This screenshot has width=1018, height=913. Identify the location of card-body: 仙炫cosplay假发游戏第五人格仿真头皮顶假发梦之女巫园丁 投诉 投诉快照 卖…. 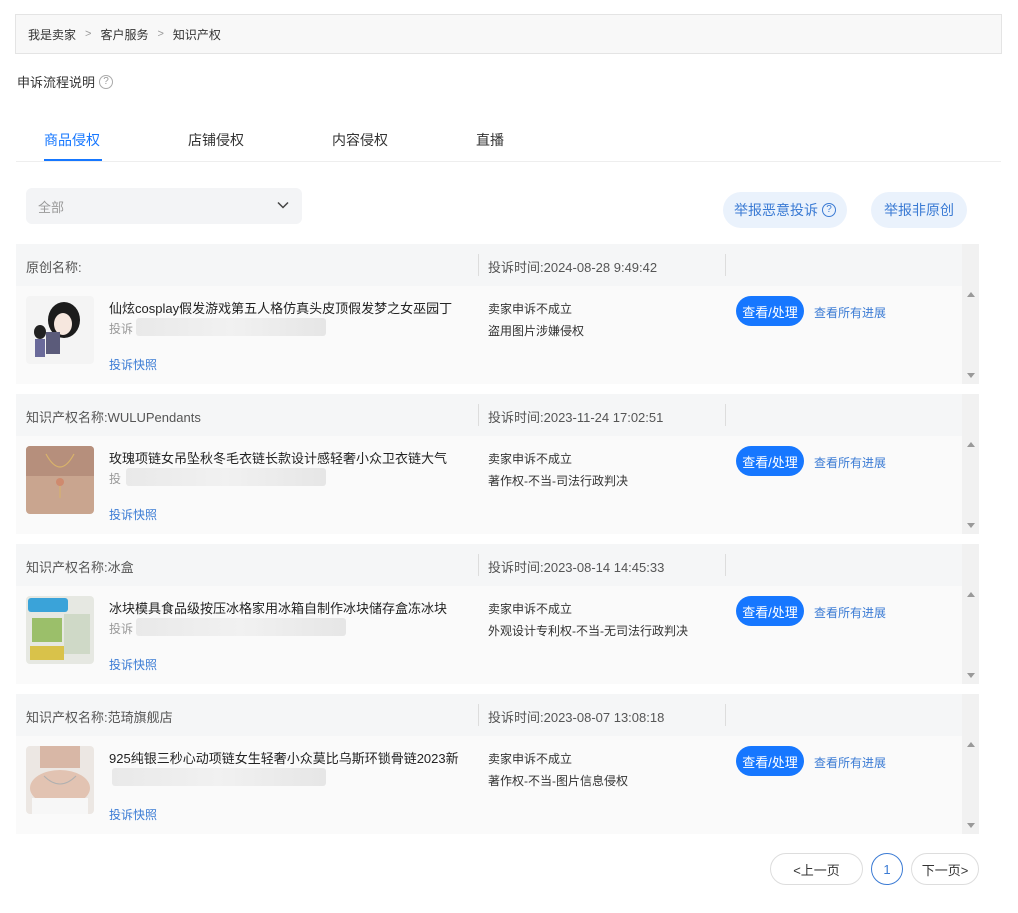
(497, 335).